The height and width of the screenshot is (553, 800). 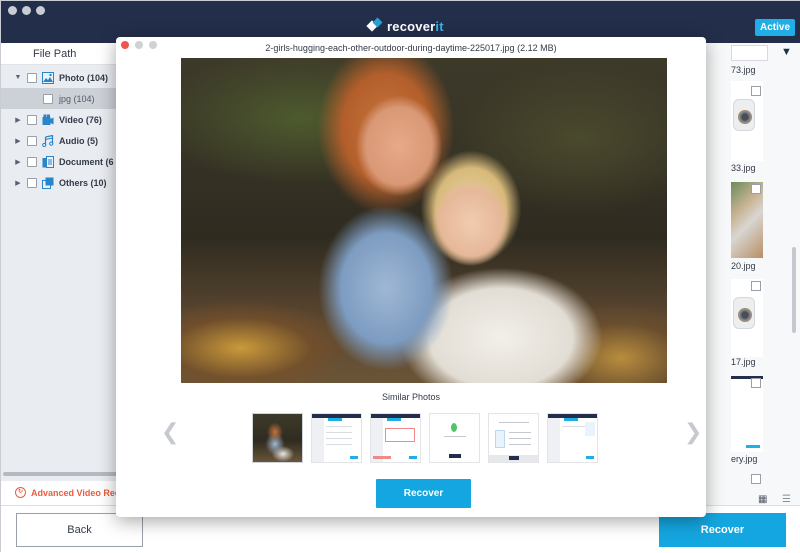 I want to click on grid-view-icon: ▦, so click(x=762, y=499).